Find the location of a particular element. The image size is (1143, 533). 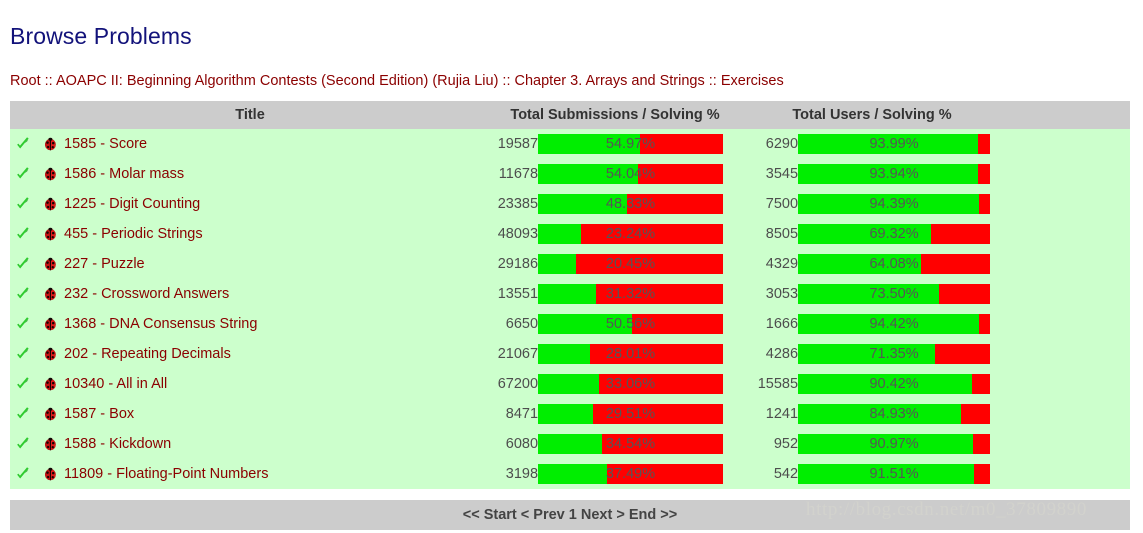

users-percent-label: 94.42% is located at coordinates (894, 324).